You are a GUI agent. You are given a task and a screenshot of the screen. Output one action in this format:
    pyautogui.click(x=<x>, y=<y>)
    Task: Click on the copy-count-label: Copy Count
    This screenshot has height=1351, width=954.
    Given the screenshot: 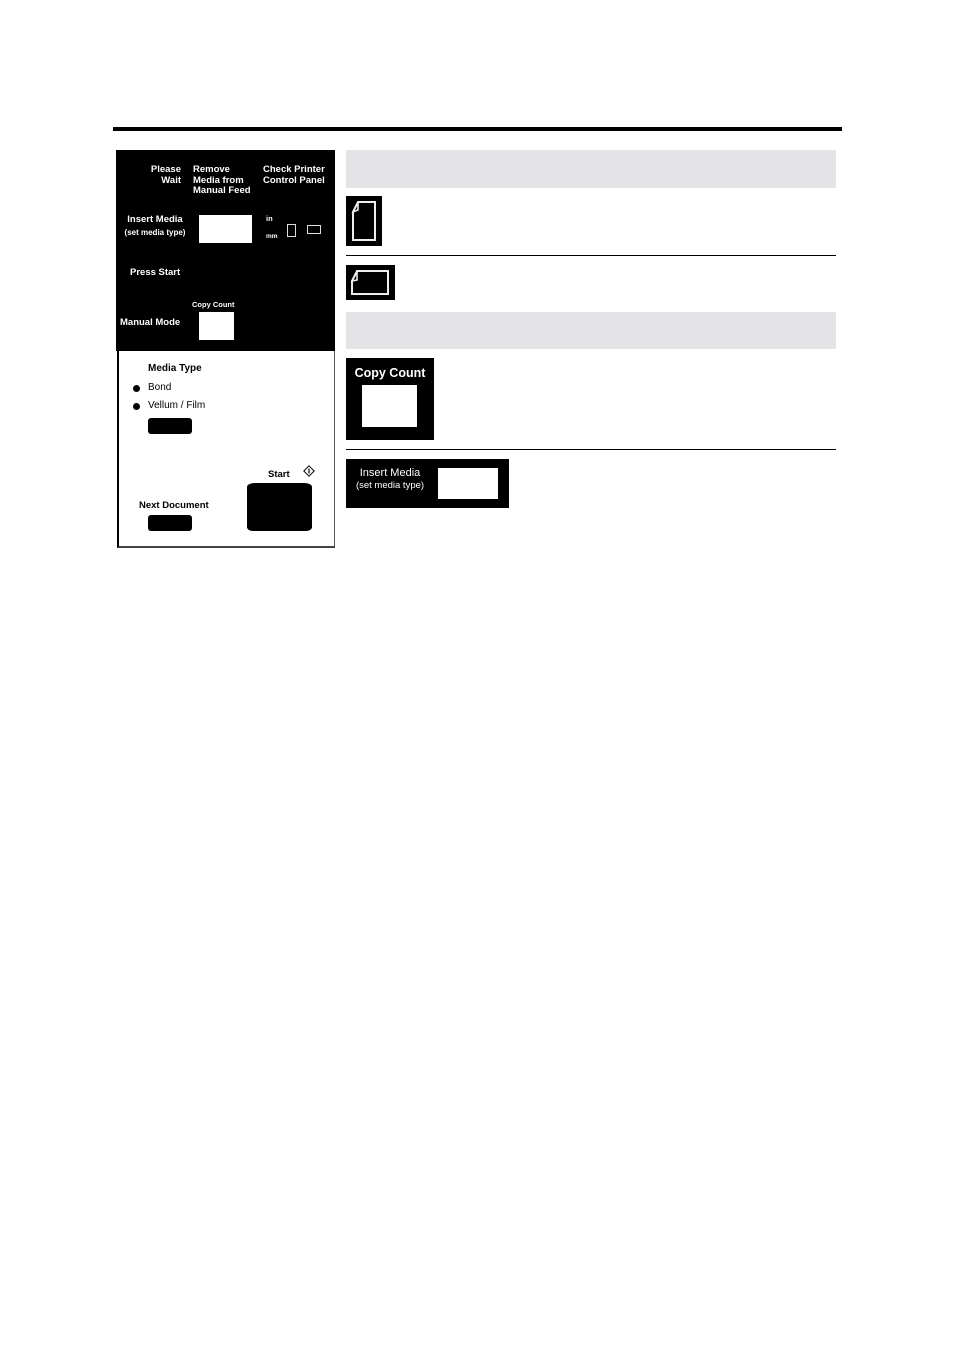 What is the action you would take?
    pyautogui.click(x=213, y=304)
    